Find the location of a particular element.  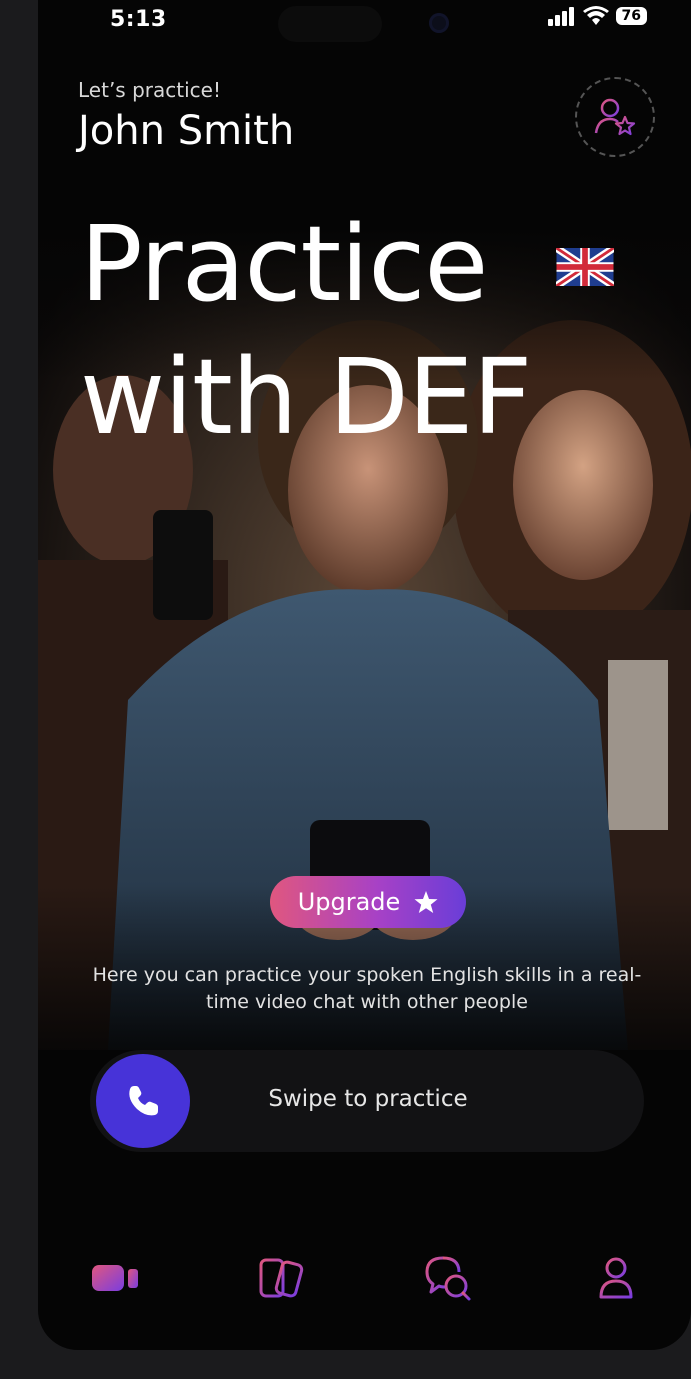

nav-cards is located at coordinates (282, 1278).